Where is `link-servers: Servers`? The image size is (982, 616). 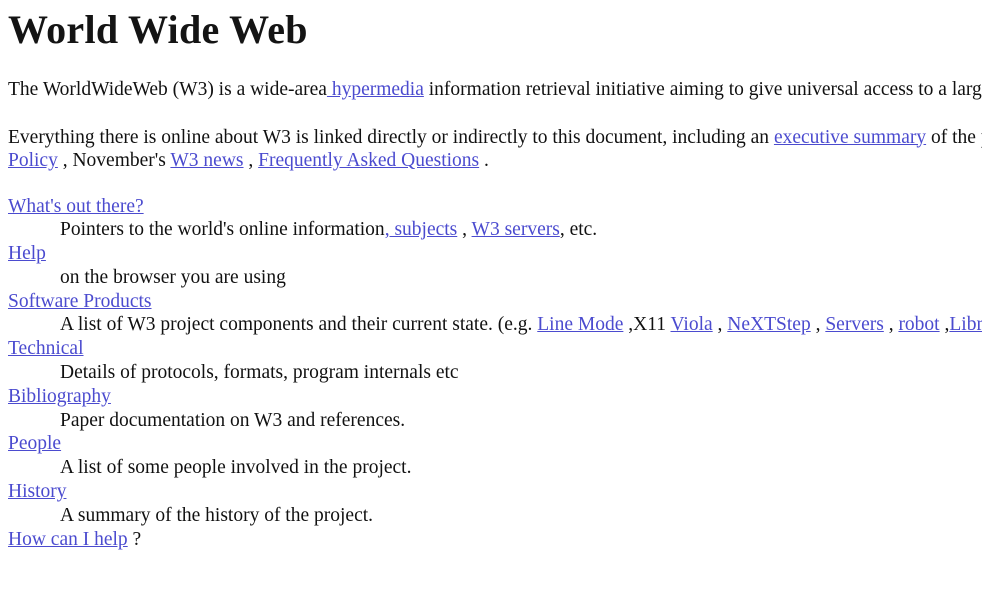 link-servers: Servers is located at coordinates (854, 324).